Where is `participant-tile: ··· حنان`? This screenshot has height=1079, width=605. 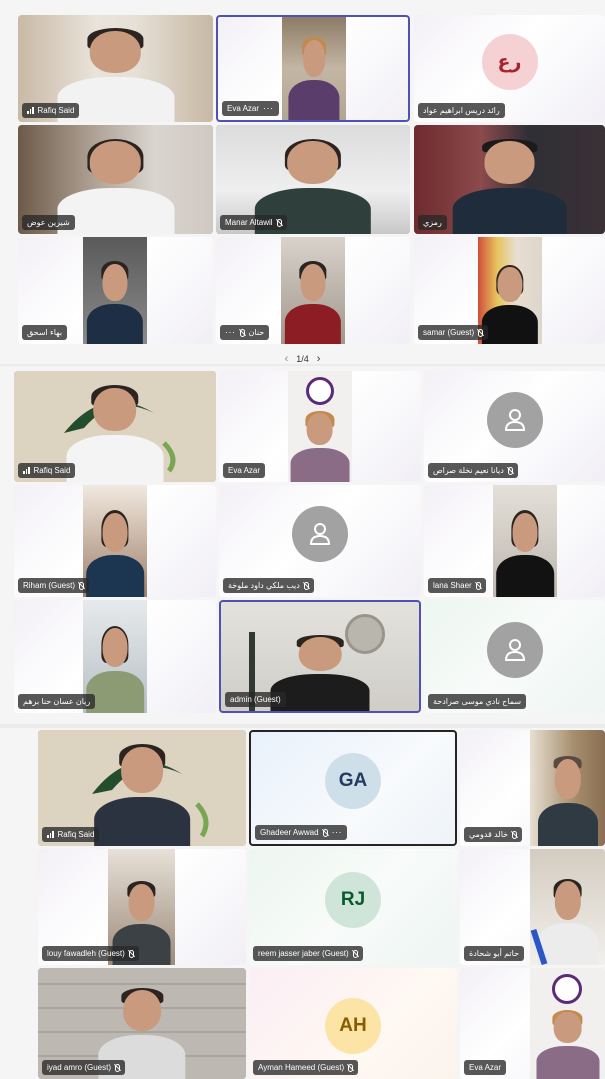
participant-tile: ··· حنان is located at coordinates (313, 290).